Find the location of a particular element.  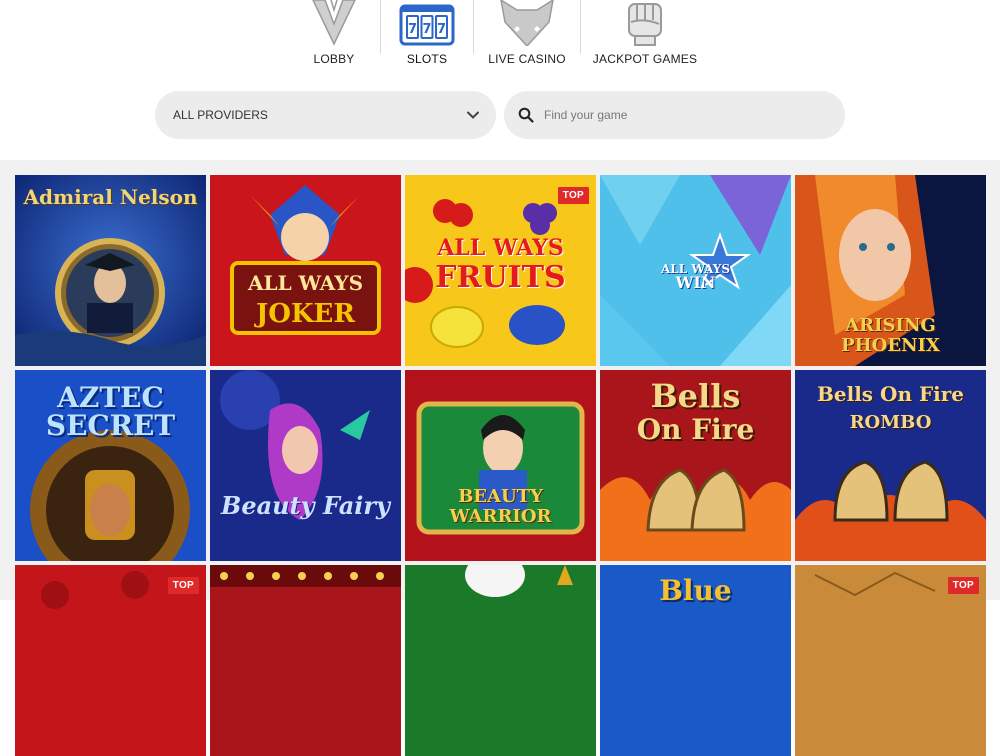

game-title-line1: ARISING is located at coordinates (890, 325).